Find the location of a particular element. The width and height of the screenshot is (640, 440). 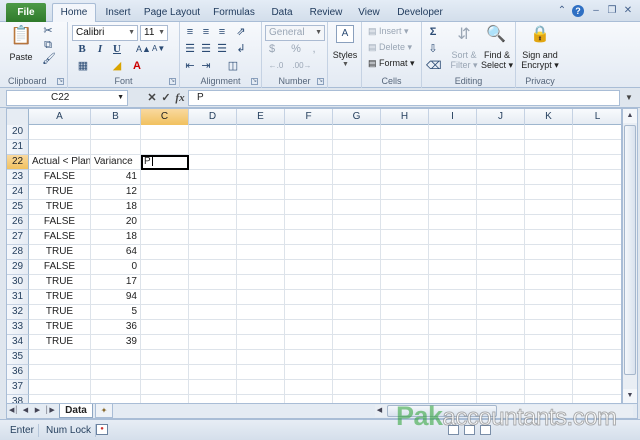

row-header: 31 is located at coordinates (18, 297).